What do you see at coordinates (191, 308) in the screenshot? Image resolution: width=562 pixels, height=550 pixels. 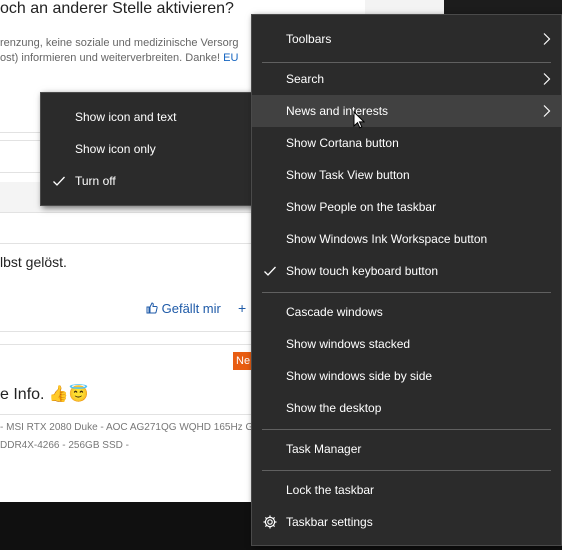 I see `like-label: Gefällt mir` at bounding box center [191, 308].